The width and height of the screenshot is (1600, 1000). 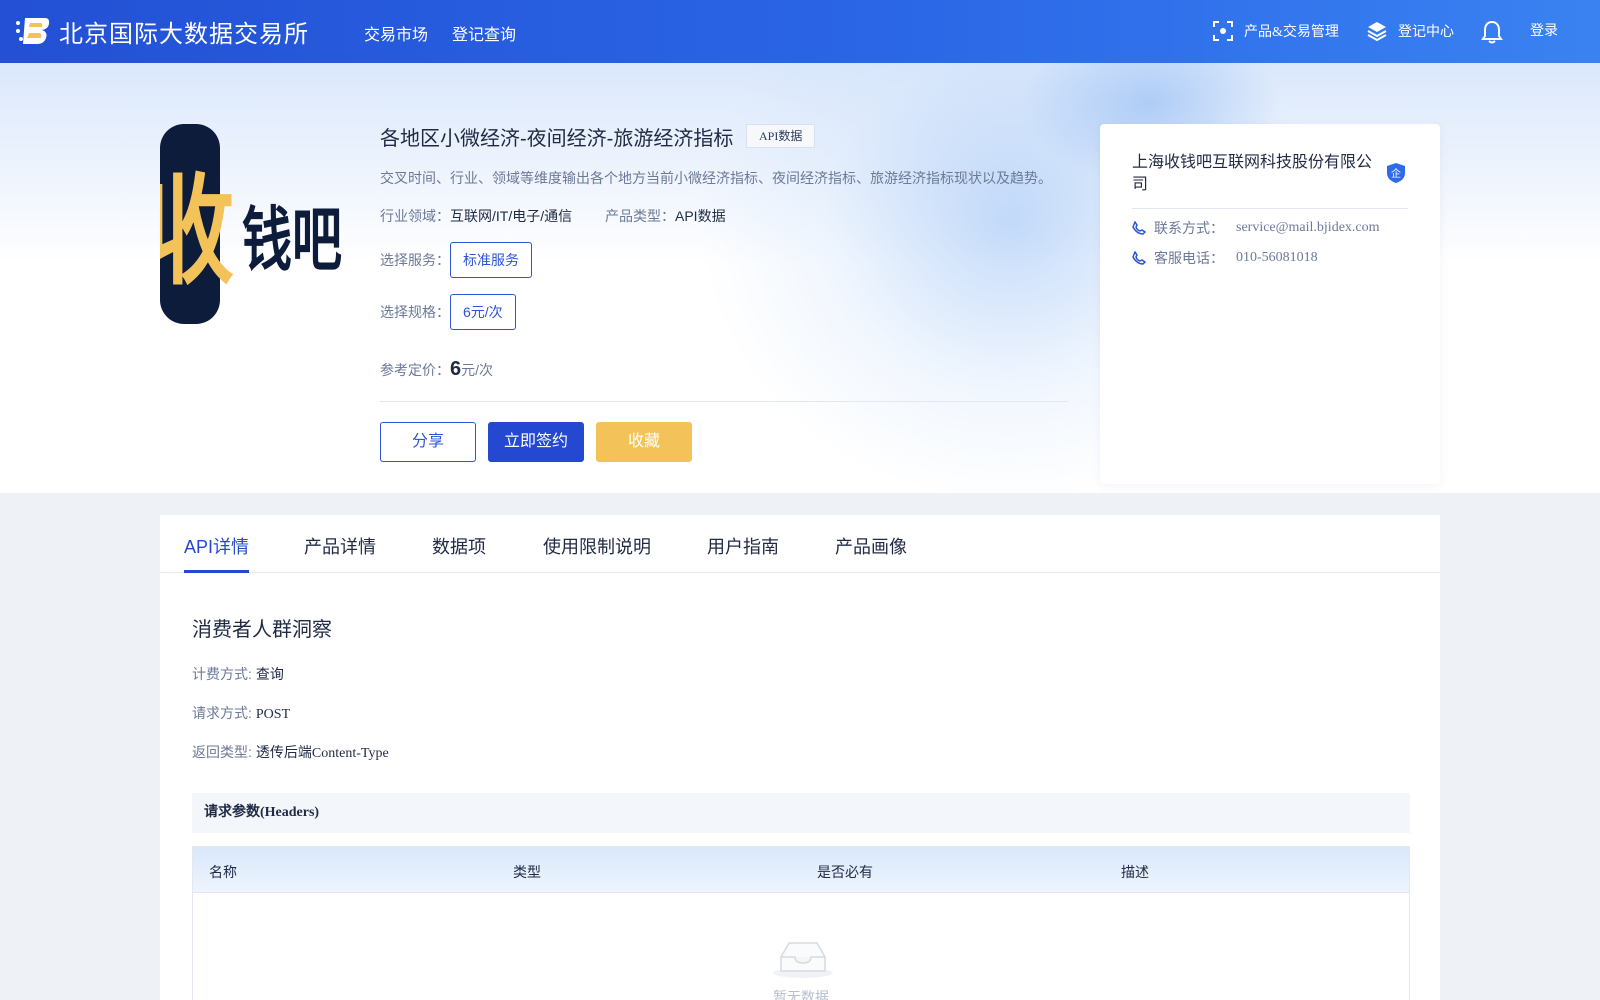 I want to click on nav-trade-market: 交易市场, so click(x=396, y=33).